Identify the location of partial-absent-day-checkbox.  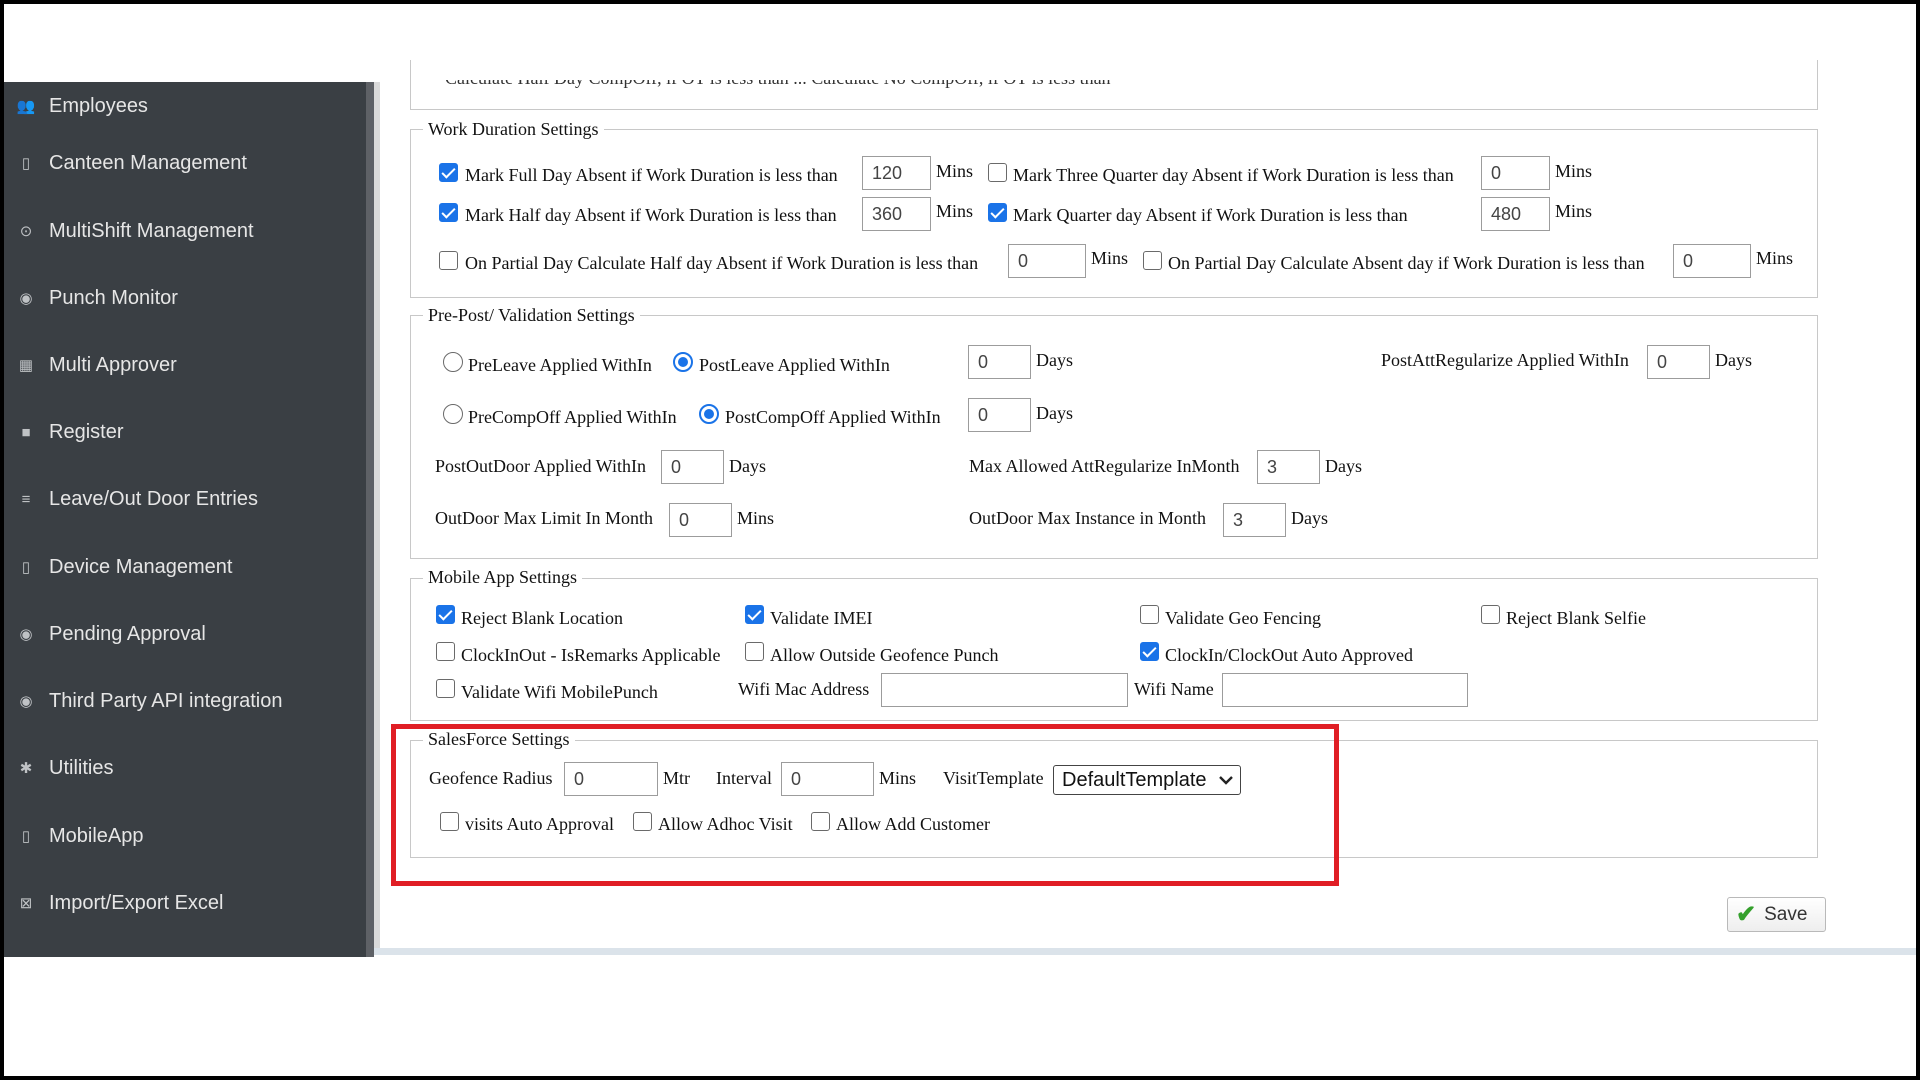
(1152, 260).